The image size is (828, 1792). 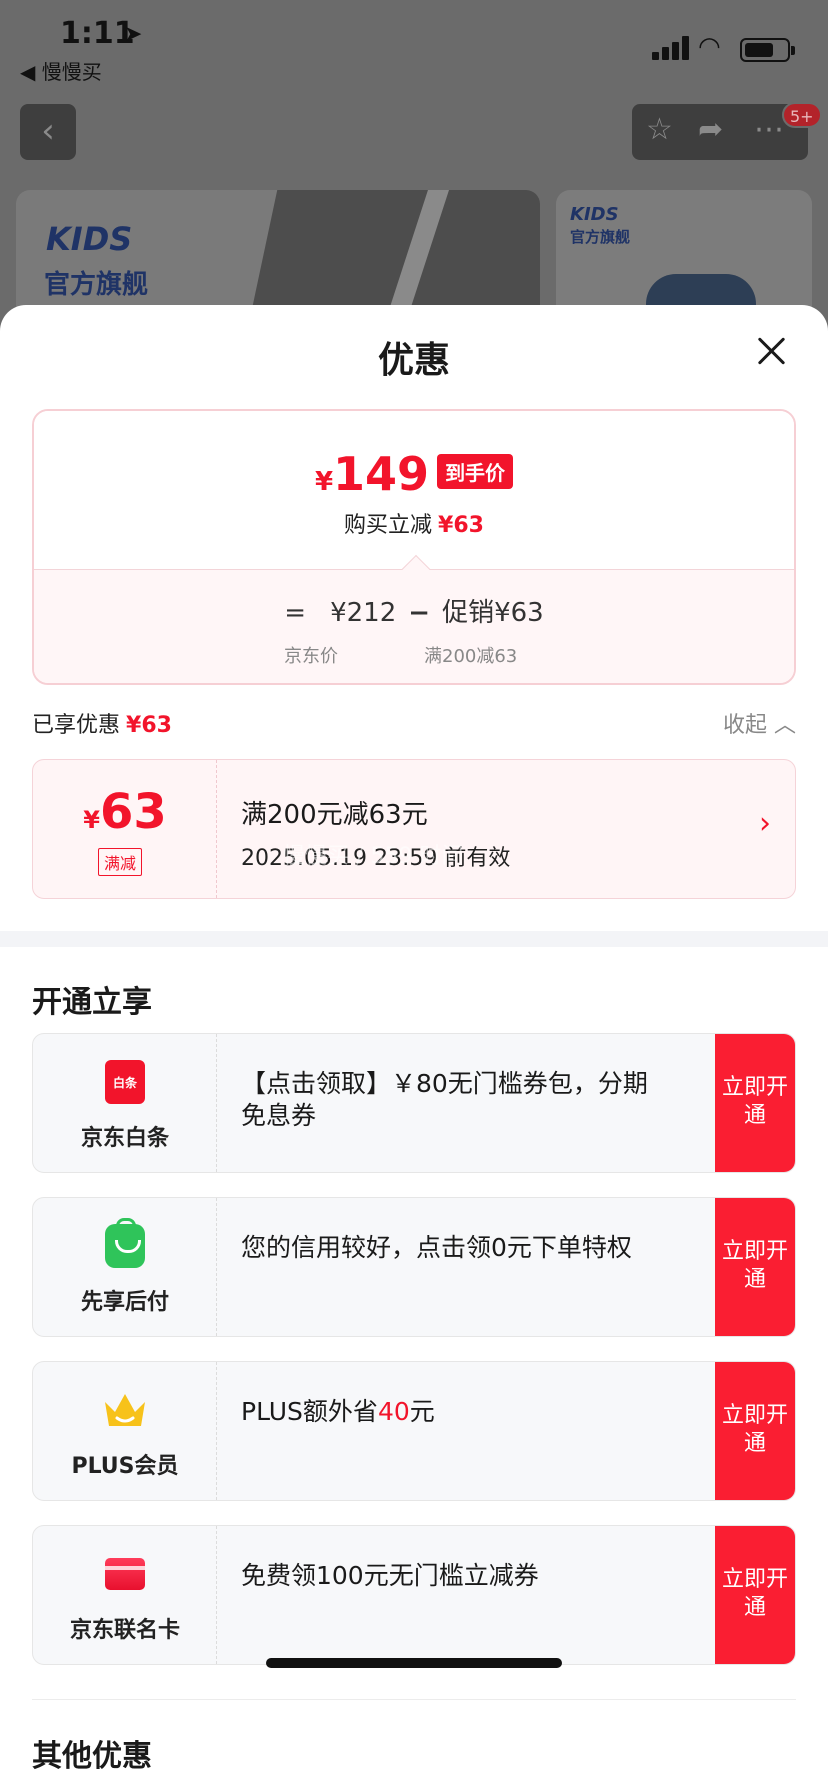 What do you see at coordinates (414, 939) in the screenshot?
I see `section-gap` at bounding box center [414, 939].